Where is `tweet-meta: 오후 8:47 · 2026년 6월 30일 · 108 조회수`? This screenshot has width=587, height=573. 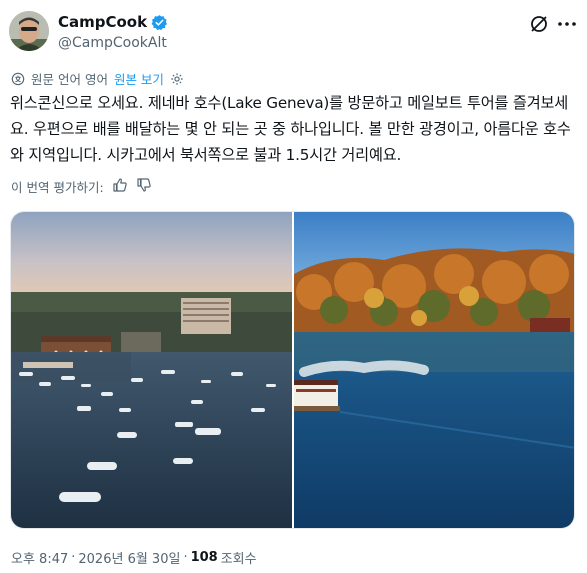 tweet-meta: 오후 8:47 · 2026년 6월 30일 · 108 조회수 is located at coordinates (134, 557).